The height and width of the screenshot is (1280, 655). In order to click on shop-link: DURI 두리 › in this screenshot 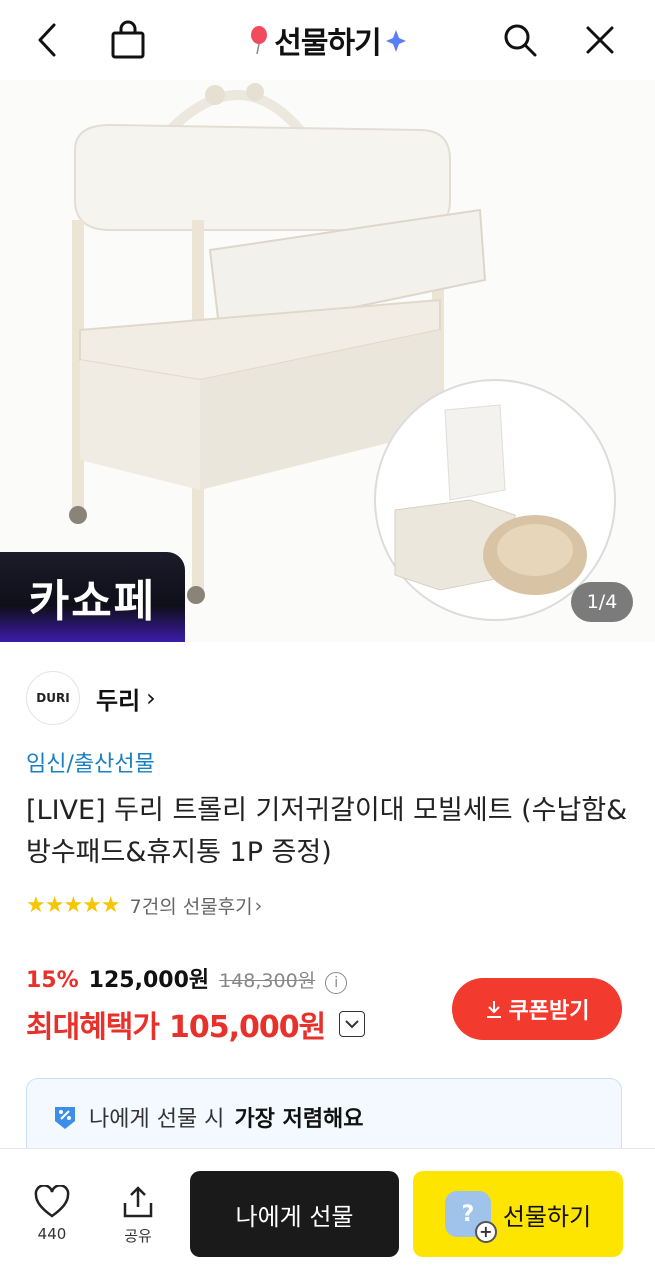, I will do `click(91, 698)`.